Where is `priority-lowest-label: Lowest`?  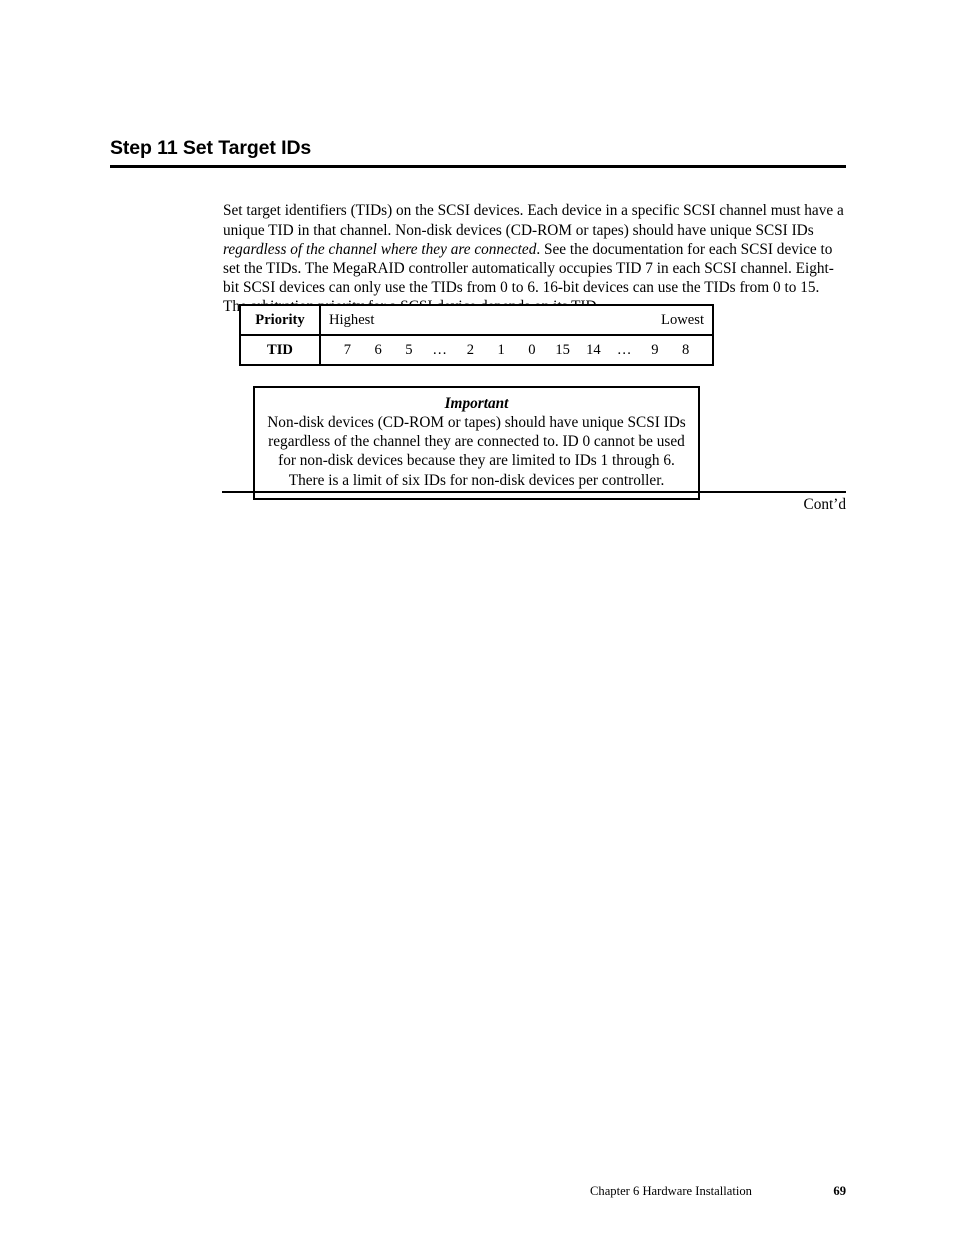
priority-lowest-label: Lowest is located at coordinates (682, 319).